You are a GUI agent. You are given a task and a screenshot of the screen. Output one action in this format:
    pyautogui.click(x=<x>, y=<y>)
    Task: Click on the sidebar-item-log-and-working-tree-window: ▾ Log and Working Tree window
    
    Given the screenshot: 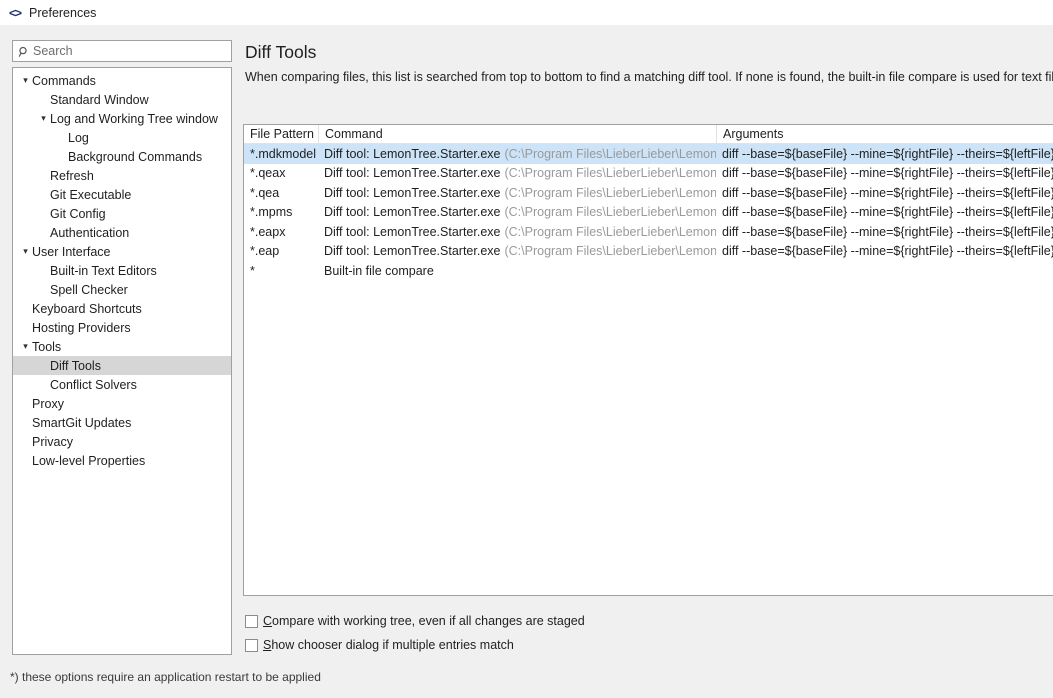 What is the action you would take?
    pyautogui.click(x=122, y=118)
    